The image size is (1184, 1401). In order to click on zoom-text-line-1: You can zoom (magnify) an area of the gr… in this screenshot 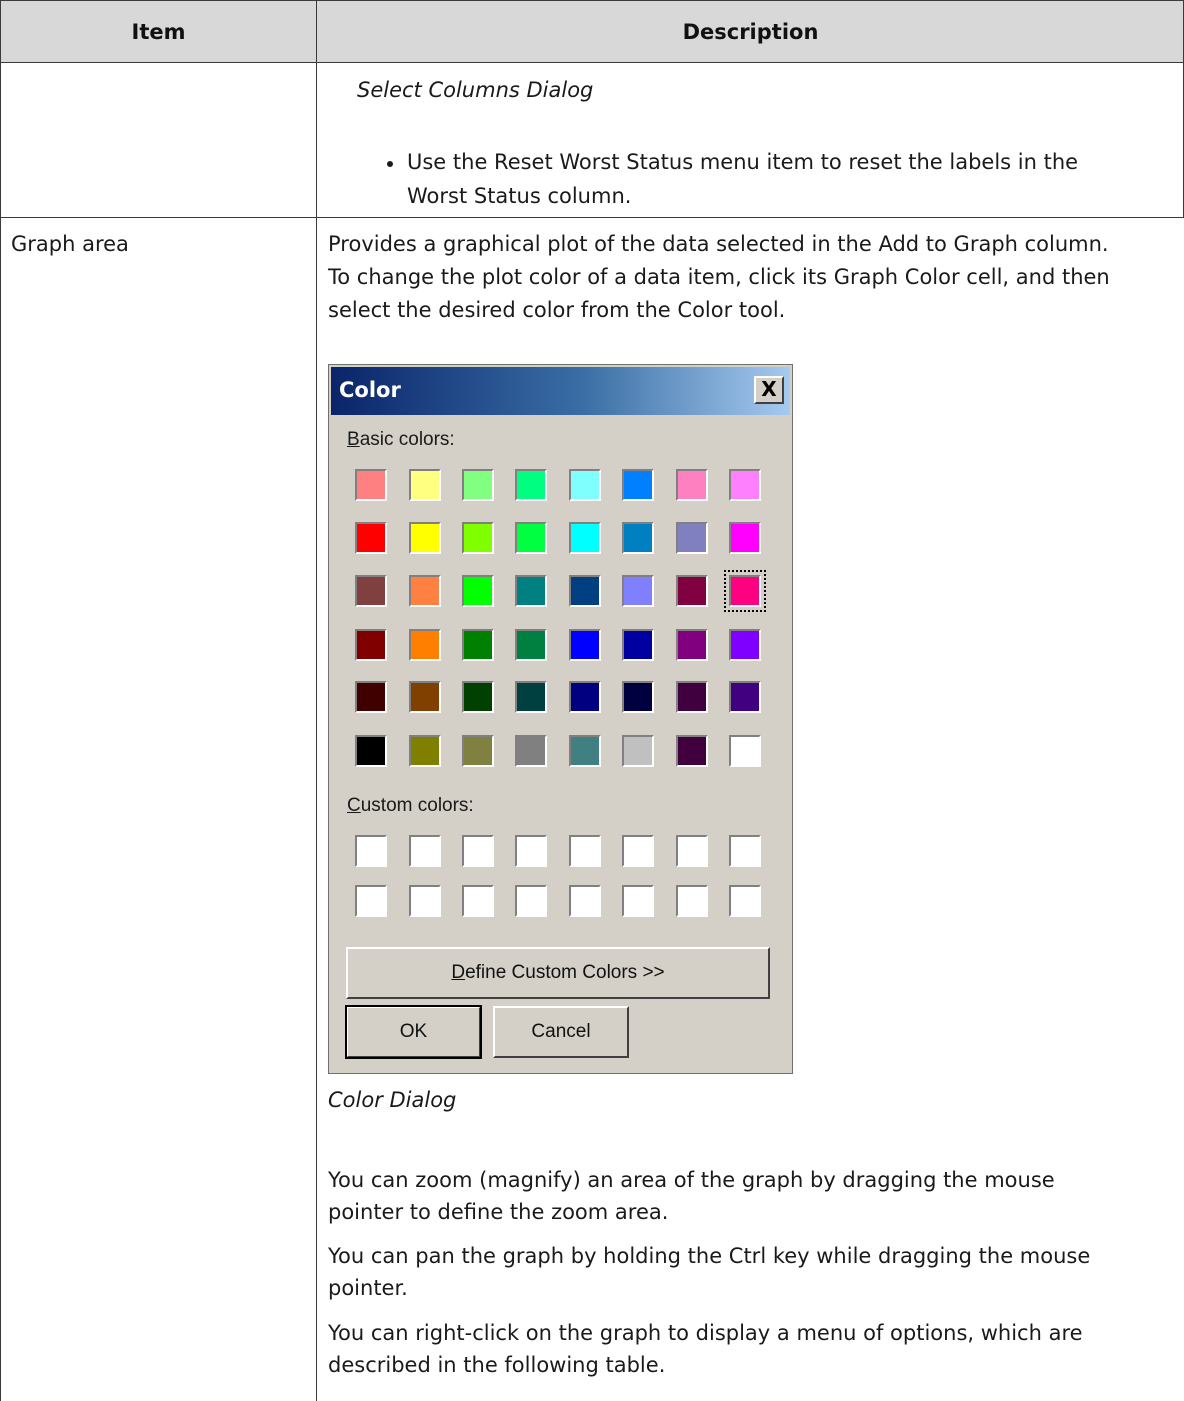, I will do `click(691, 1180)`.